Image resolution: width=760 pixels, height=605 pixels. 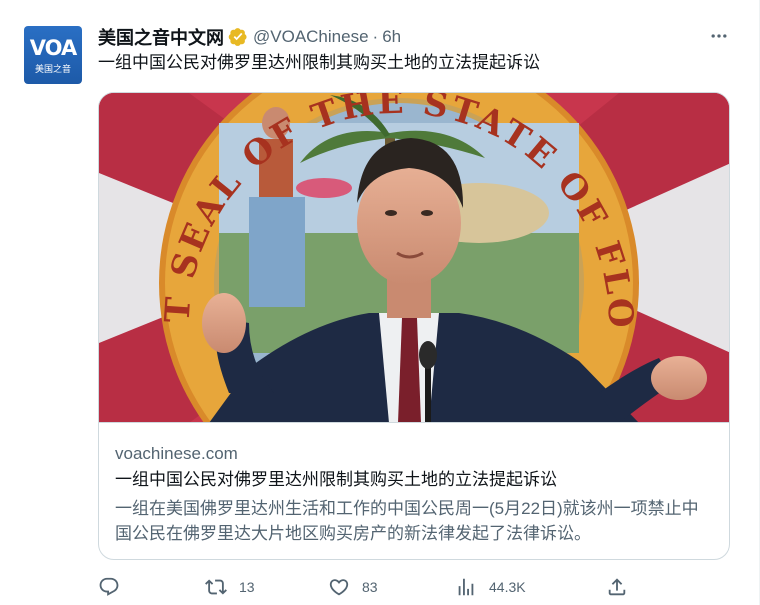 I want to click on tweet-text: 一组中国公民对佛罗里达州限制其购买土地的立法提起诉讼, so click(x=319, y=62).